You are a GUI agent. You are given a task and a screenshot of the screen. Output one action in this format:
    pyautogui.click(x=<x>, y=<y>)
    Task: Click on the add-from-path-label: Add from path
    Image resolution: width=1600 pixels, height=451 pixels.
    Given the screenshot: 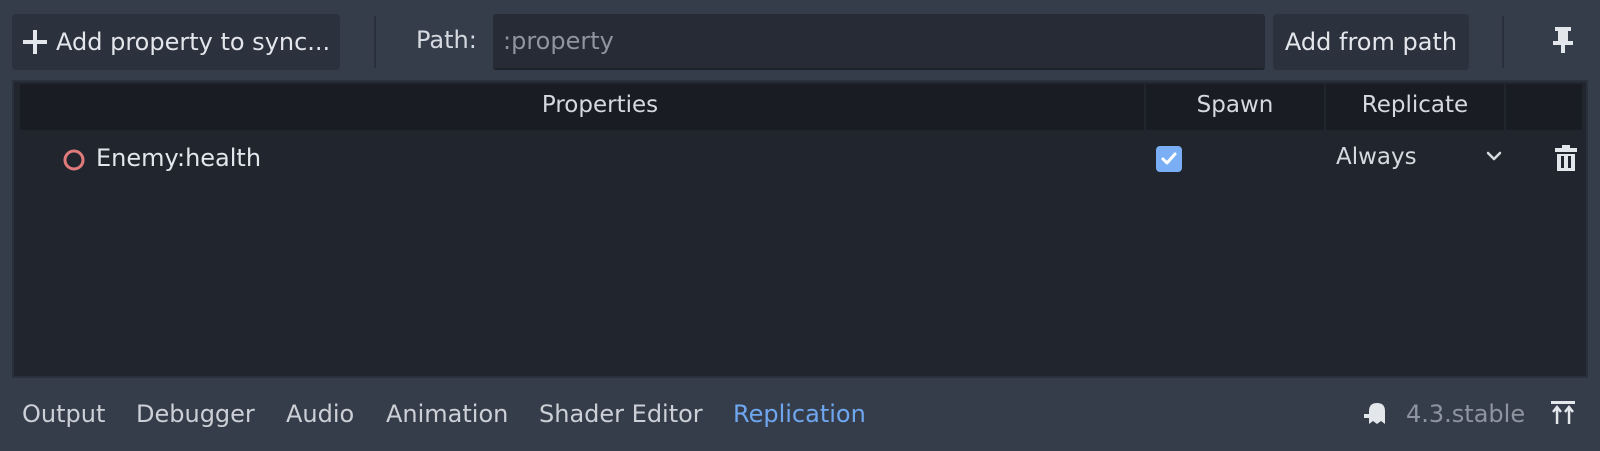 What is the action you would take?
    pyautogui.click(x=1371, y=42)
    